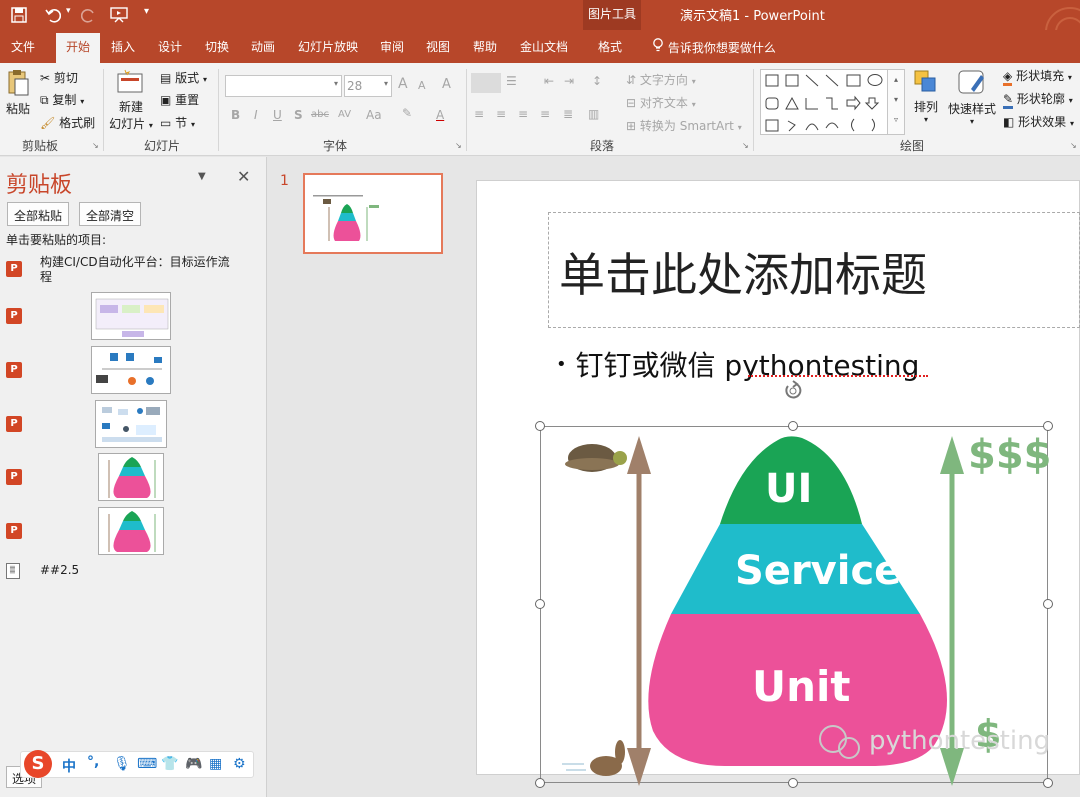  Describe the element at coordinates (374, 115) in the screenshot. I see `change-case-button: Aa` at that location.